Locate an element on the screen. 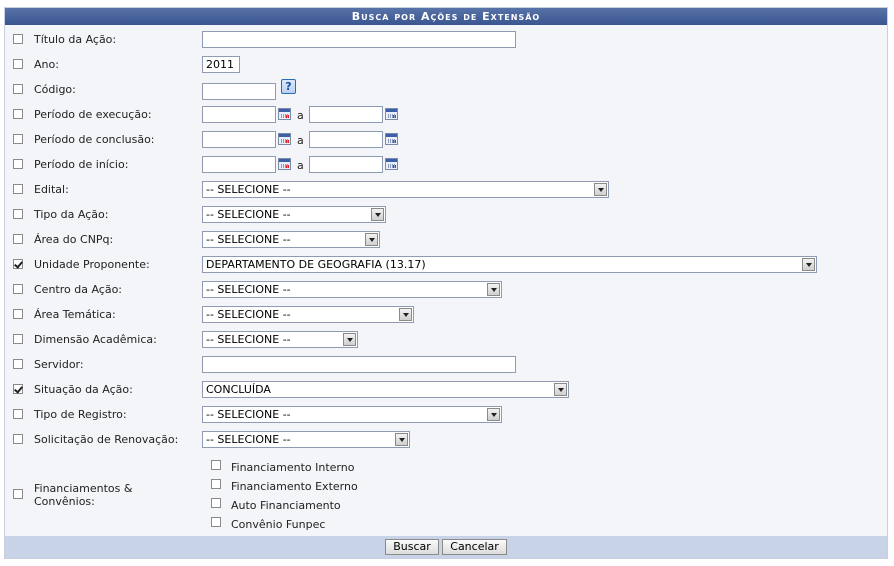  buscar-button: Buscar is located at coordinates (412, 547).